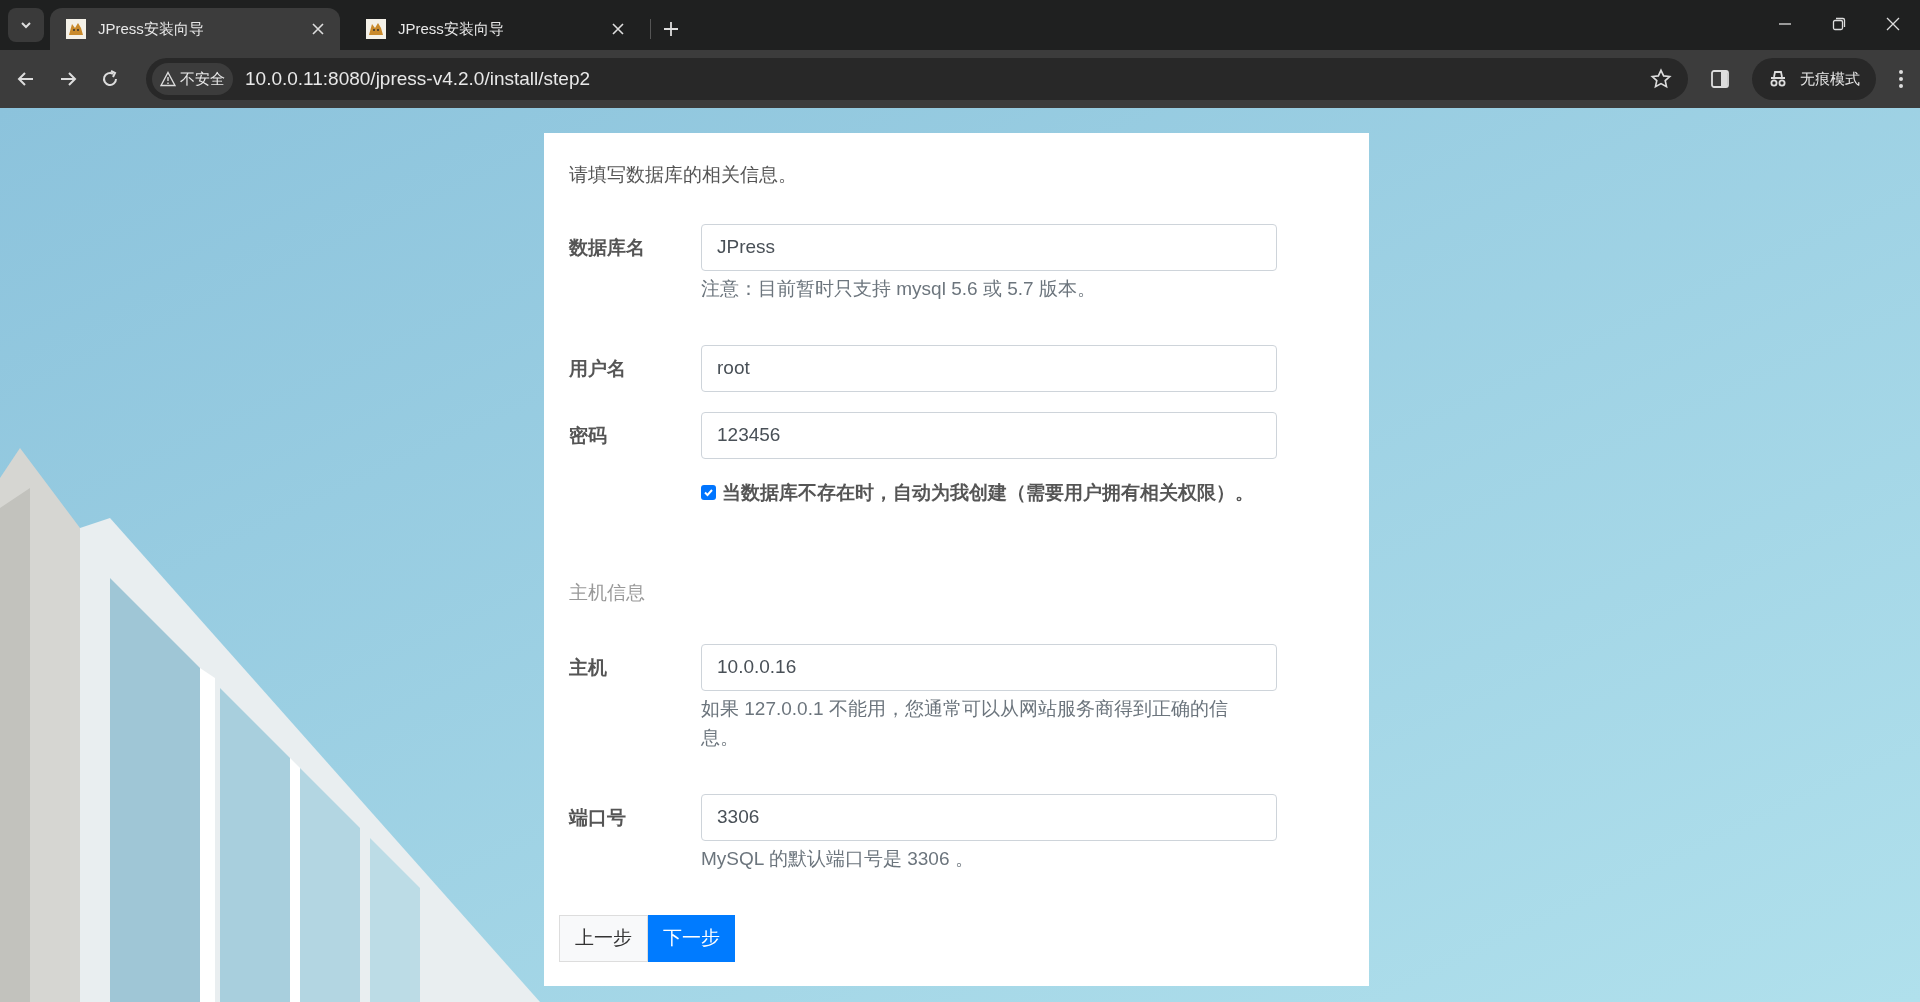  What do you see at coordinates (1661, 79) in the screenshot?
I see `star-icon` at bounding box center [1661, 79].